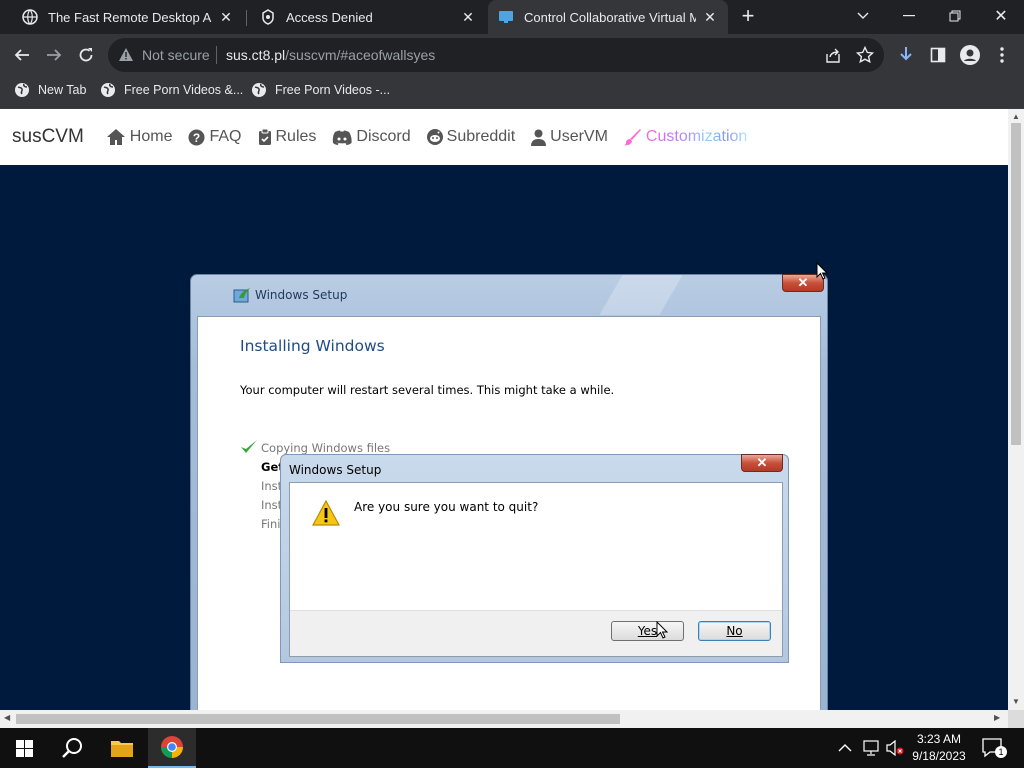 This screenshot has width=1024, height=768. I want to click on taskbar-clock: 3:23 AM 9/18/2023, so click(939, 748).